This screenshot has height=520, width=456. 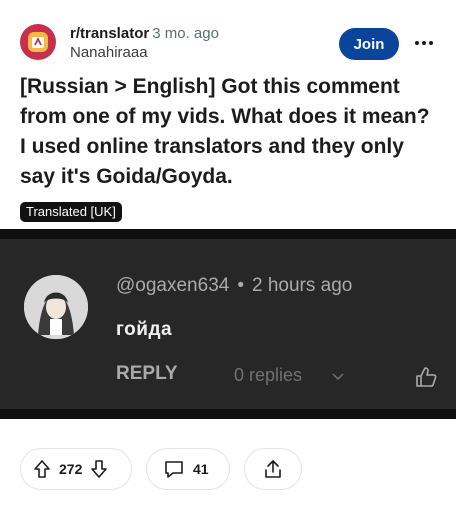 What do you see at coordinates (268, 375) in the screenshot?
I see `replies-count: 0 replies` at bounding box center [268, 375].